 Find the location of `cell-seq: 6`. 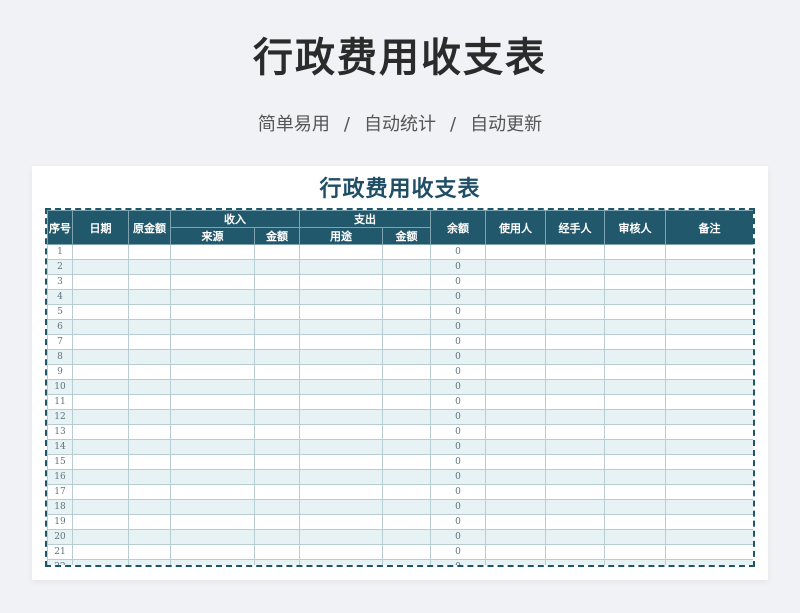

cell-seq: 6 is located at coordinates (60, 327).